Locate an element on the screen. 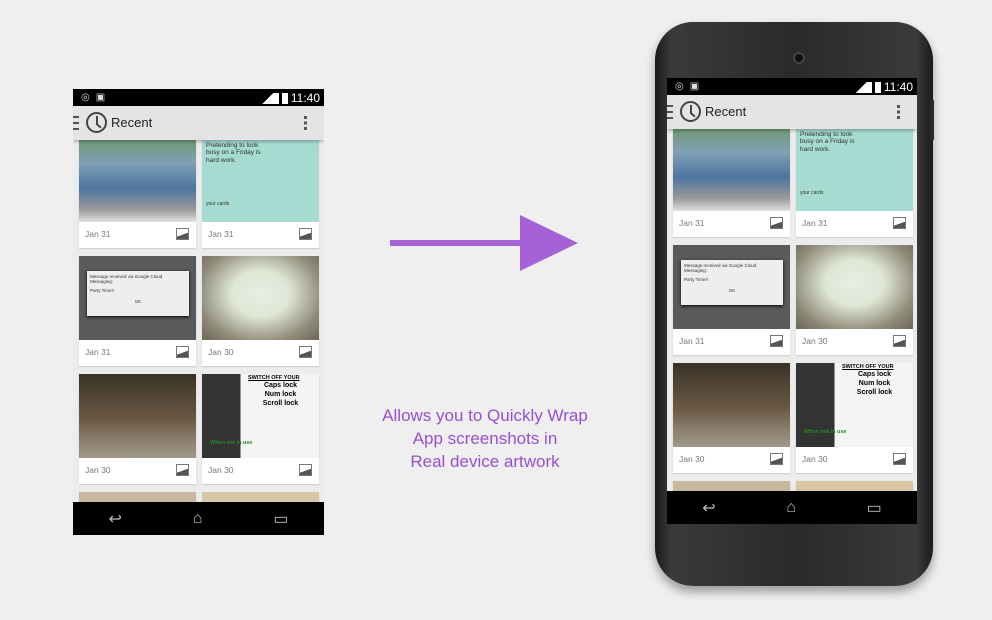 The height and width of the screenshot is (620, 992). page-title: Recent is located at coordinates (132, 122).